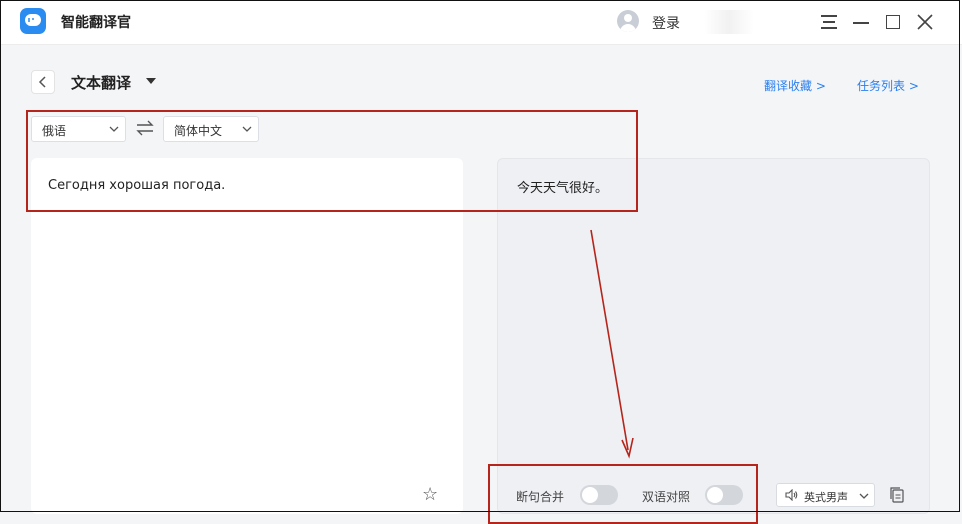  What do you see at coordinates (78, 129) in the screenshot?
I see `source-language-select: 俄语` at bounding box center [78, 129].